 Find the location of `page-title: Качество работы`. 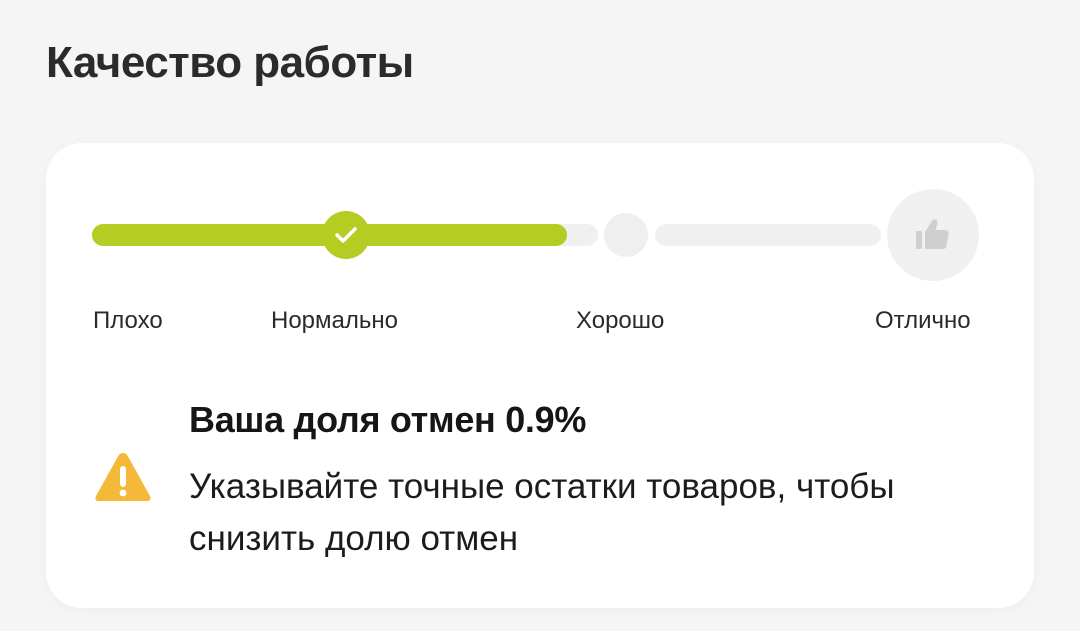

page-title: Качество работы is located at coordinates (230, 62).